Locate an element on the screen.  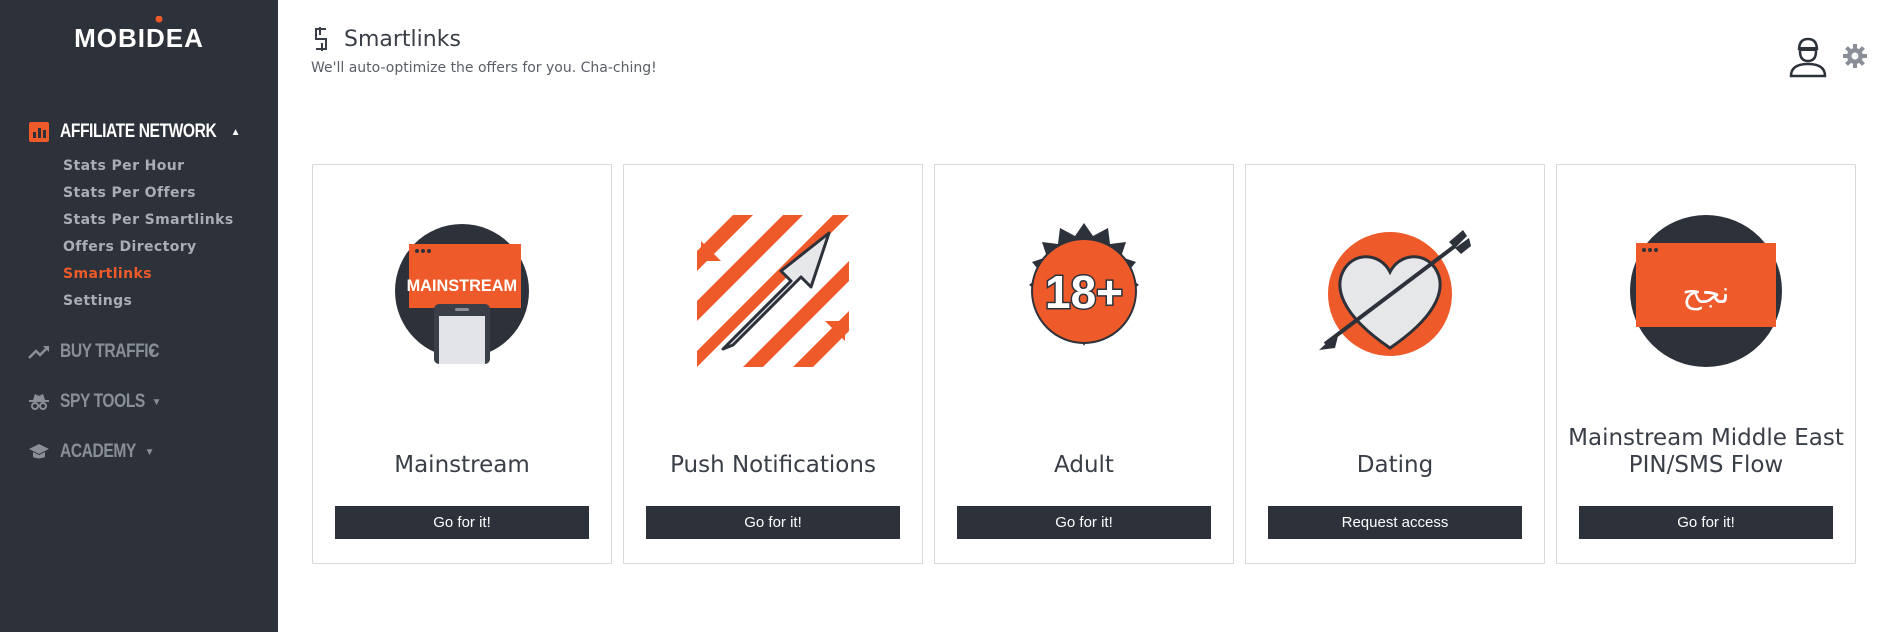
go-for-it-button-mainstream: Go for it! is located at coordinates (462, 522).